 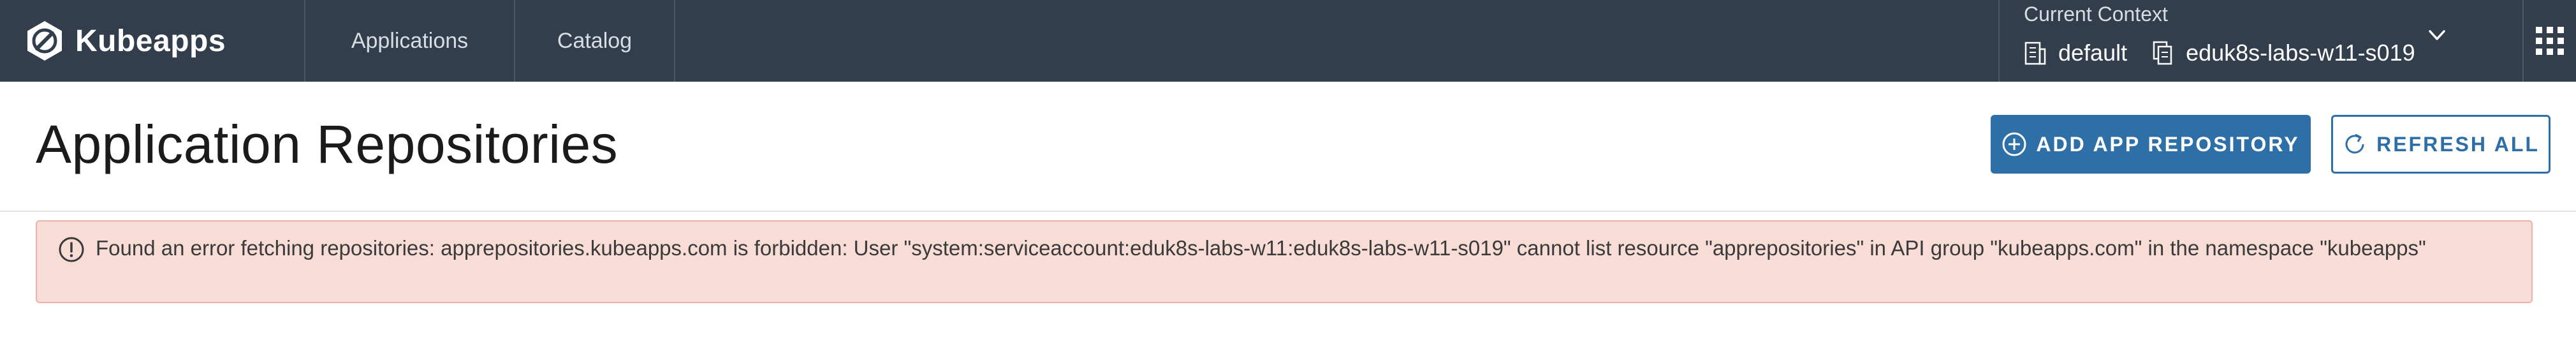 I want to click on page-title: Application Repositories, so click(x=327, y=144).